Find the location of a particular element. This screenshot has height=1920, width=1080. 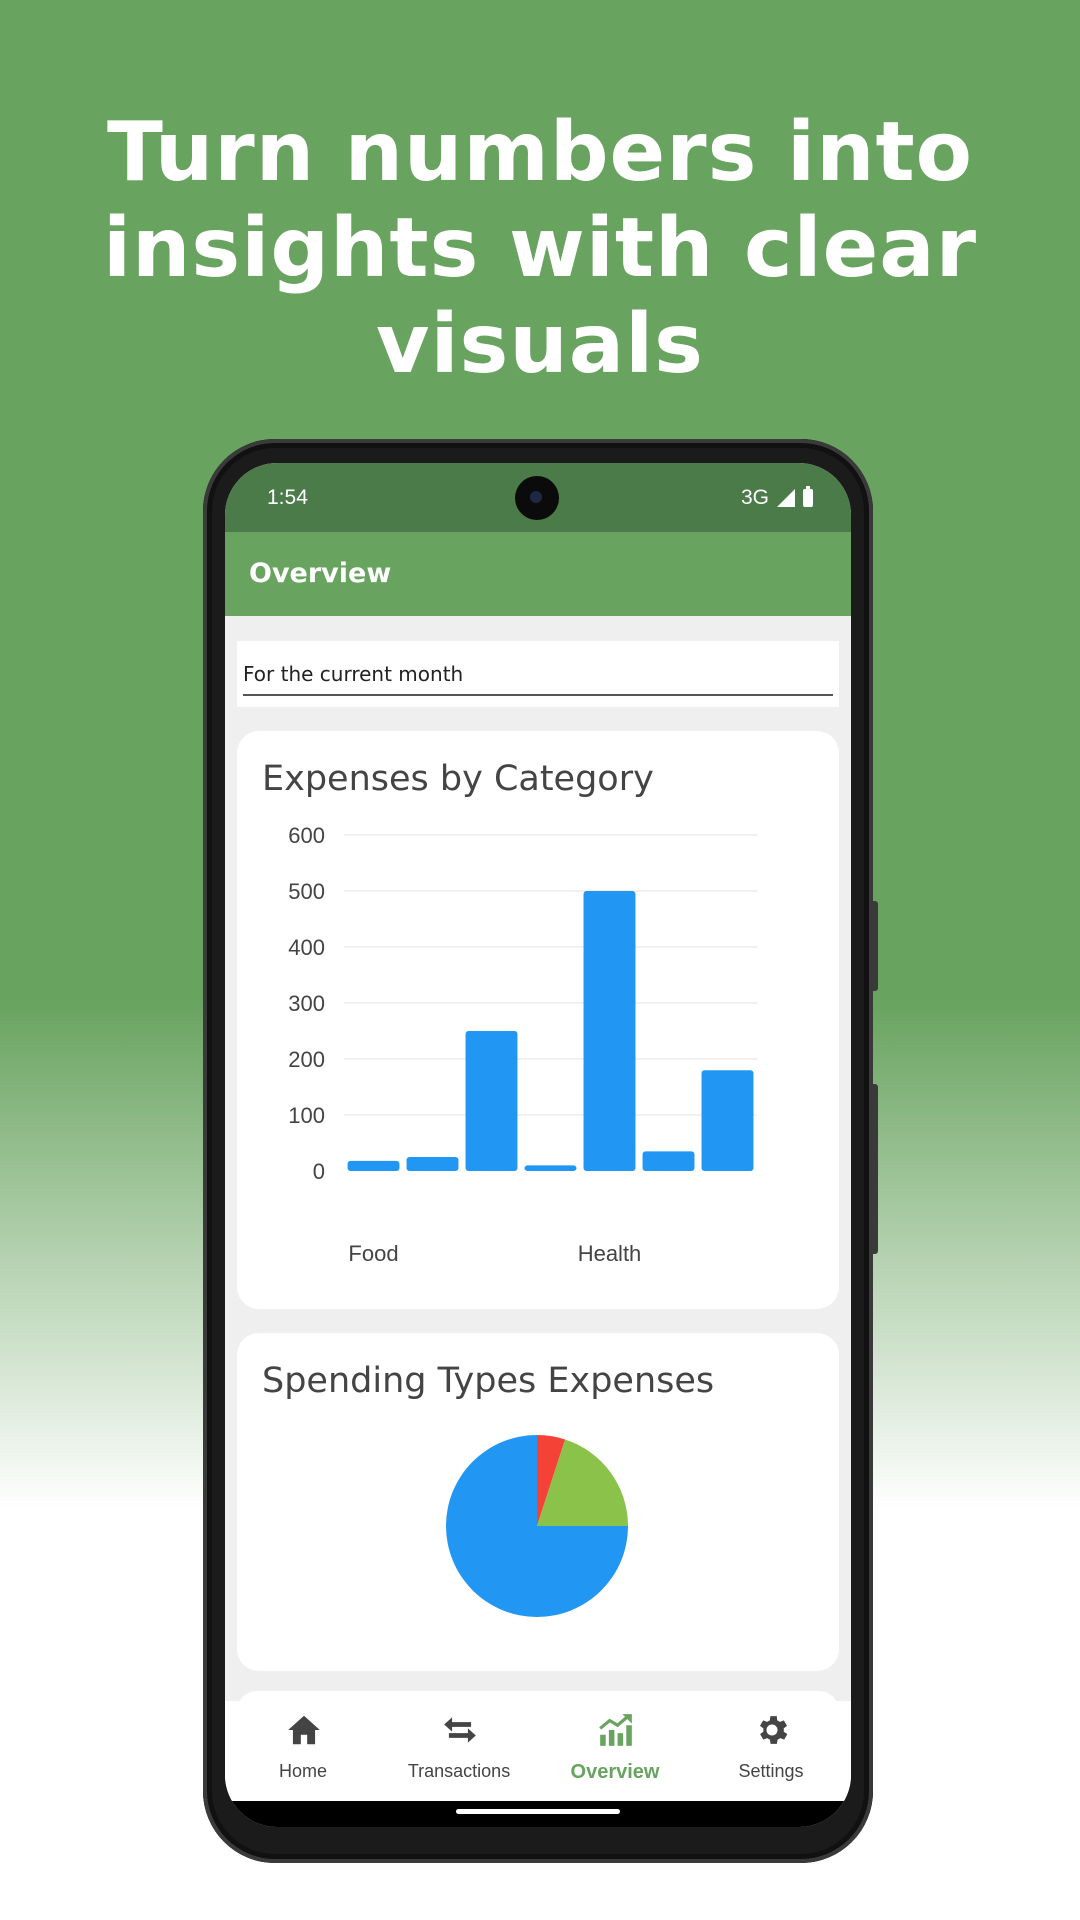

bar-chart-y-tick: 400 is located at coordinates (306, 947).